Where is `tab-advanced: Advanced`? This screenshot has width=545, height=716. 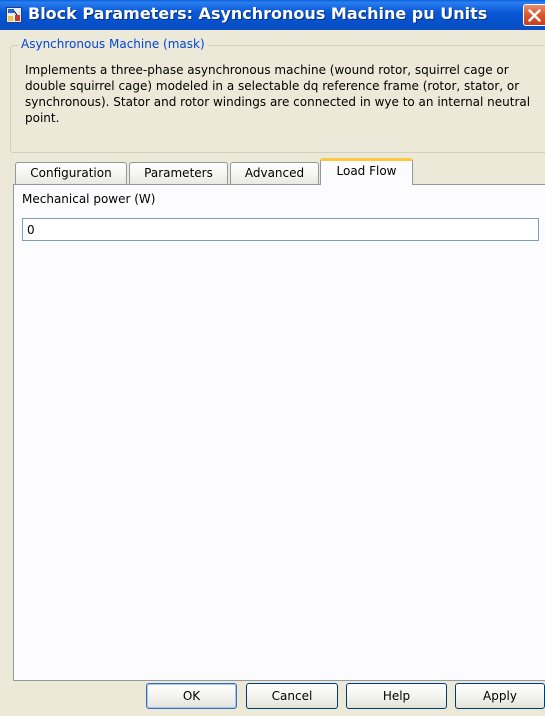 tab-advanced: Advanced is located at coordinates (274, 173).